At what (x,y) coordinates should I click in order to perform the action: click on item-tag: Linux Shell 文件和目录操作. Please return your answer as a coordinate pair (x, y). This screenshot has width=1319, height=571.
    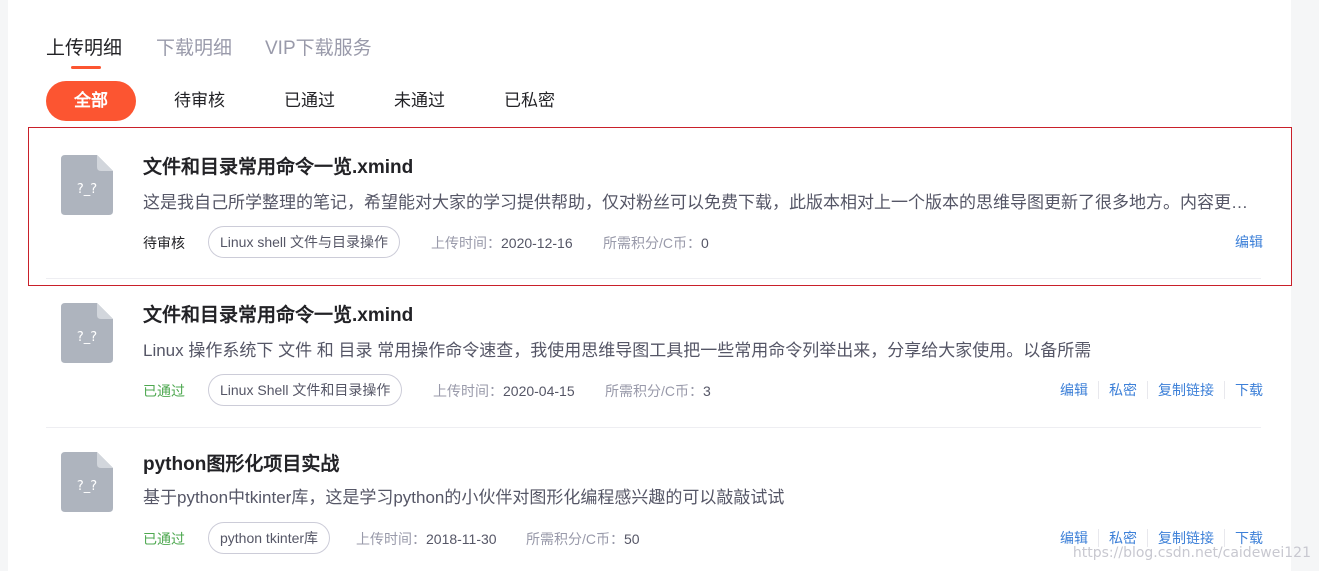
    Looking at the image, I should click on (305, 390).